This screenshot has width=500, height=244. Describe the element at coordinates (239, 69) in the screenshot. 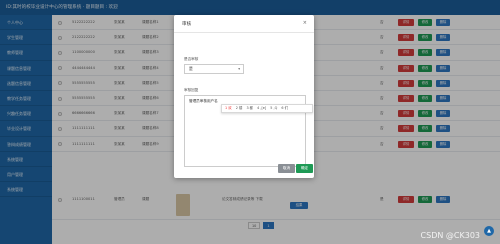

I see `chevron-down-icon: ▾` at that location.